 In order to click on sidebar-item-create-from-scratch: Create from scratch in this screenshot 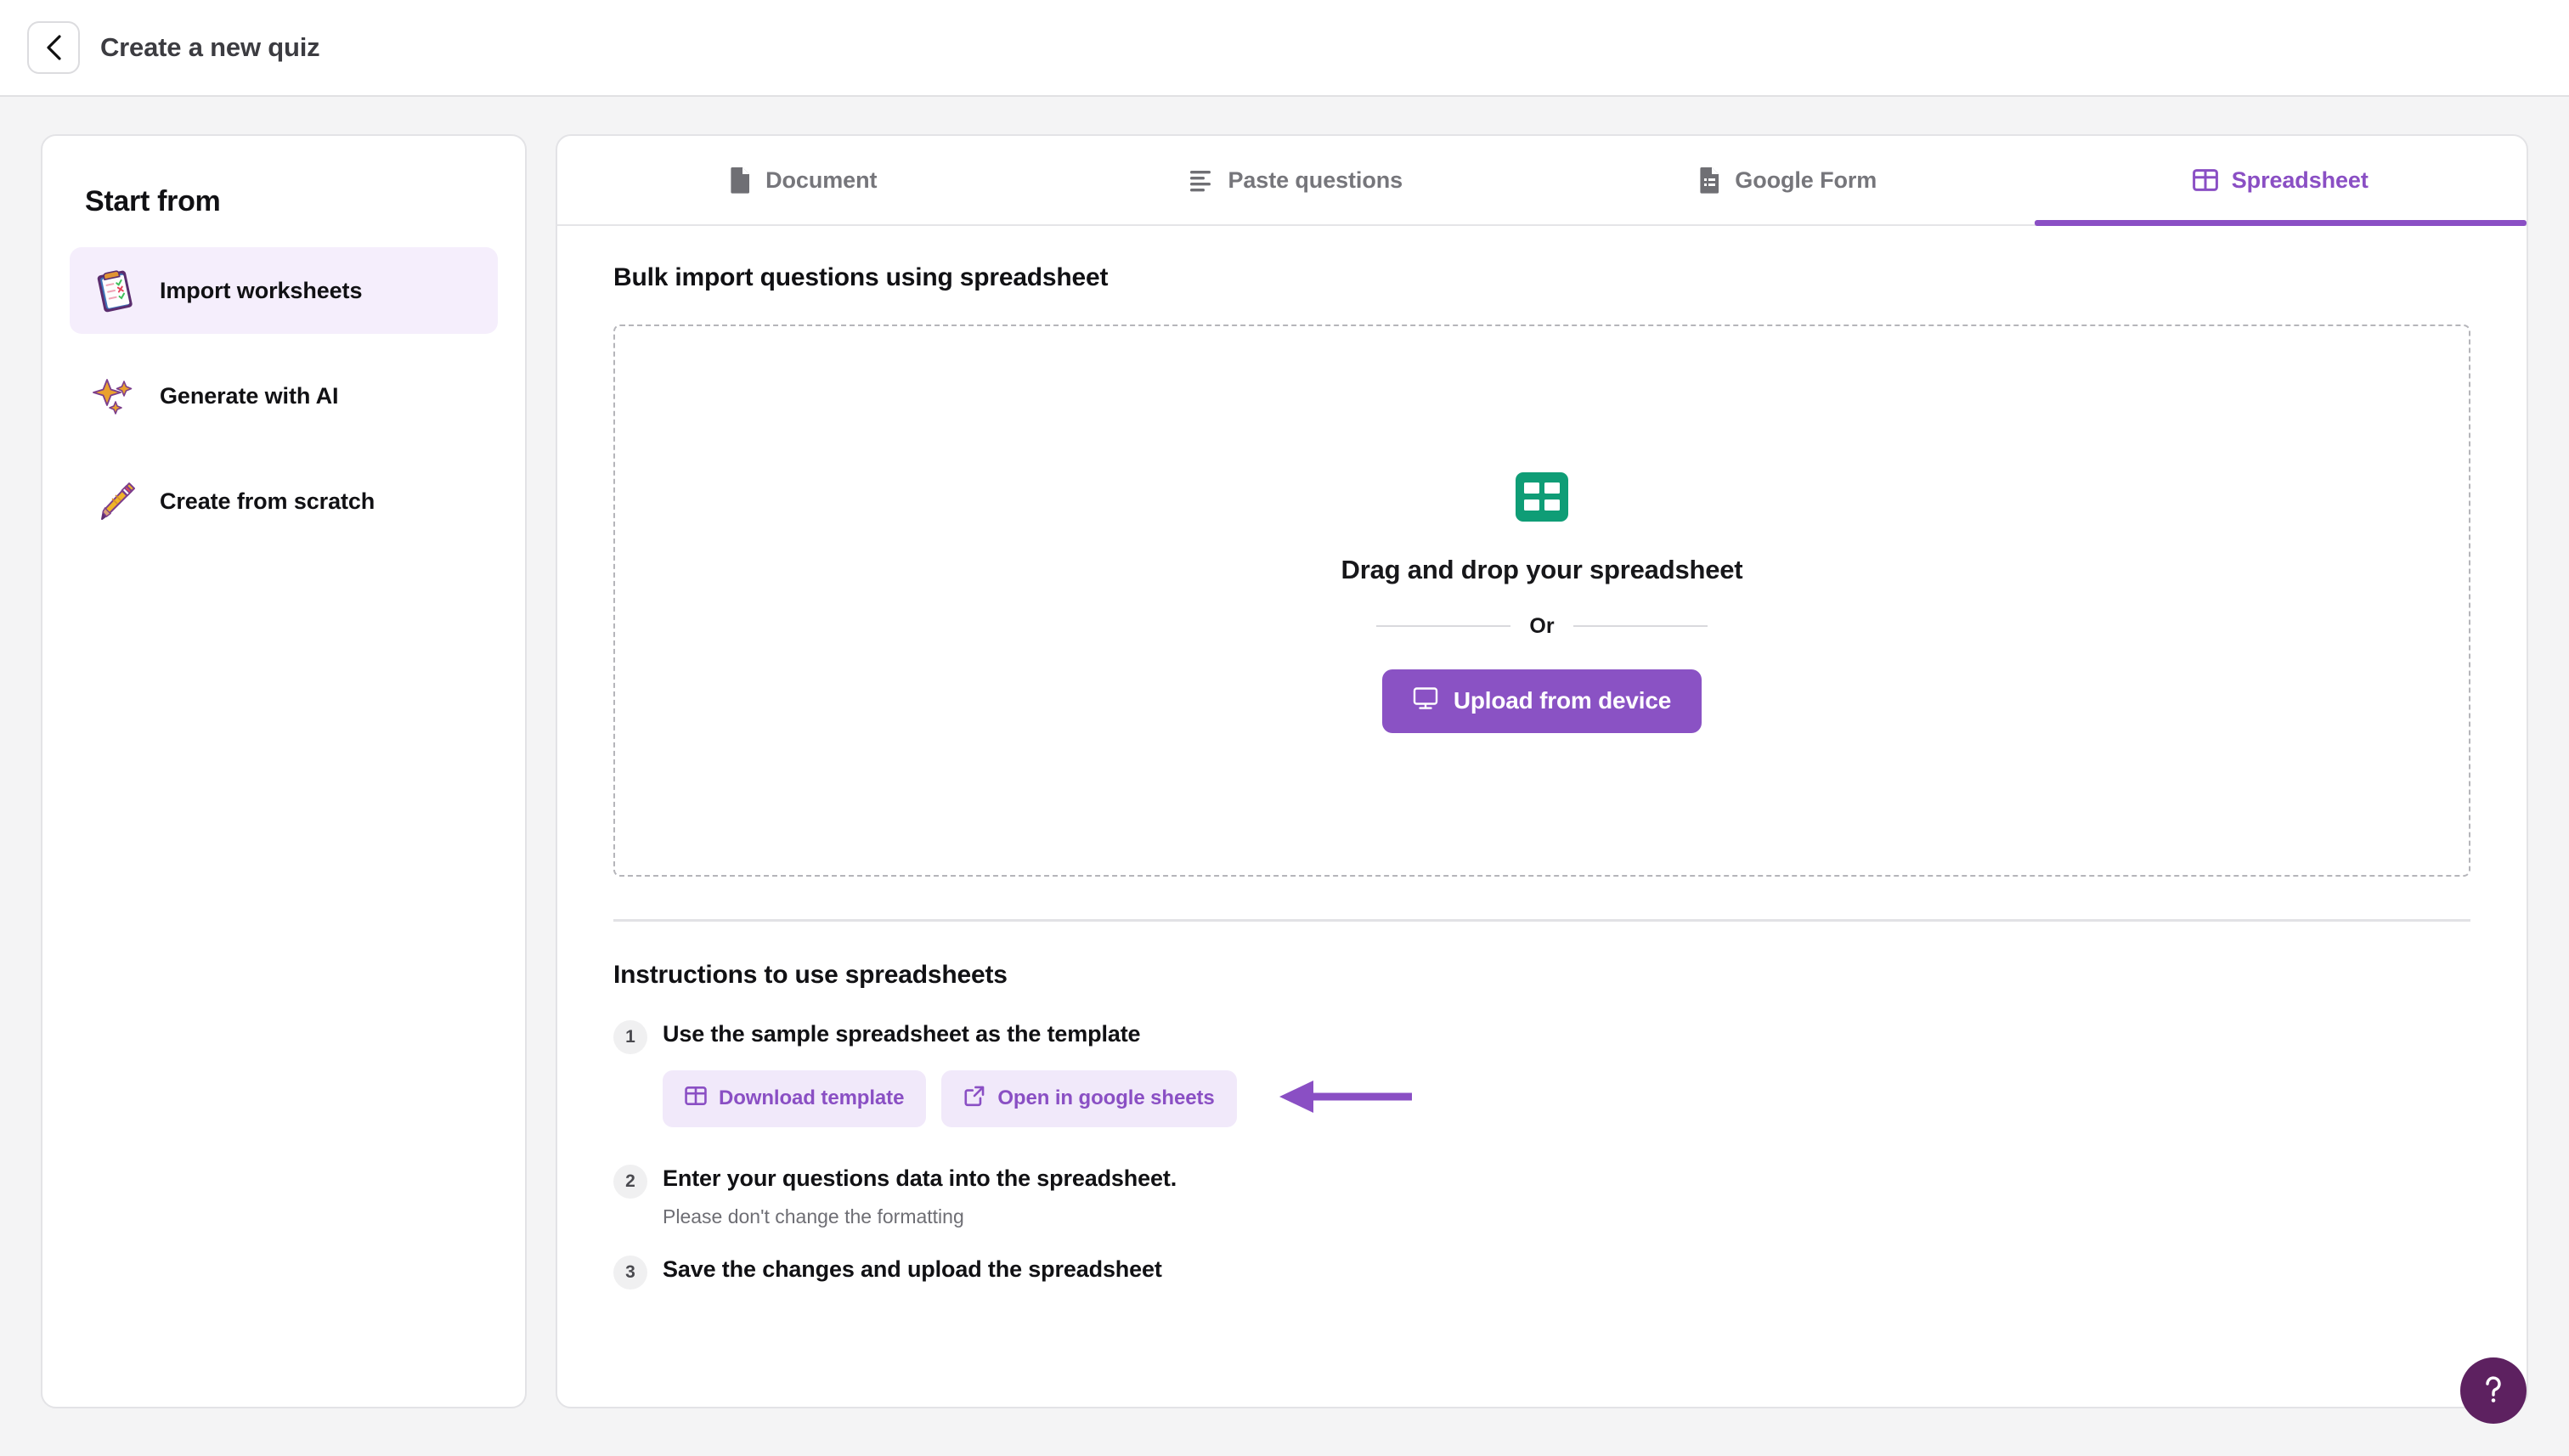, I will do `click(284, 502)`.